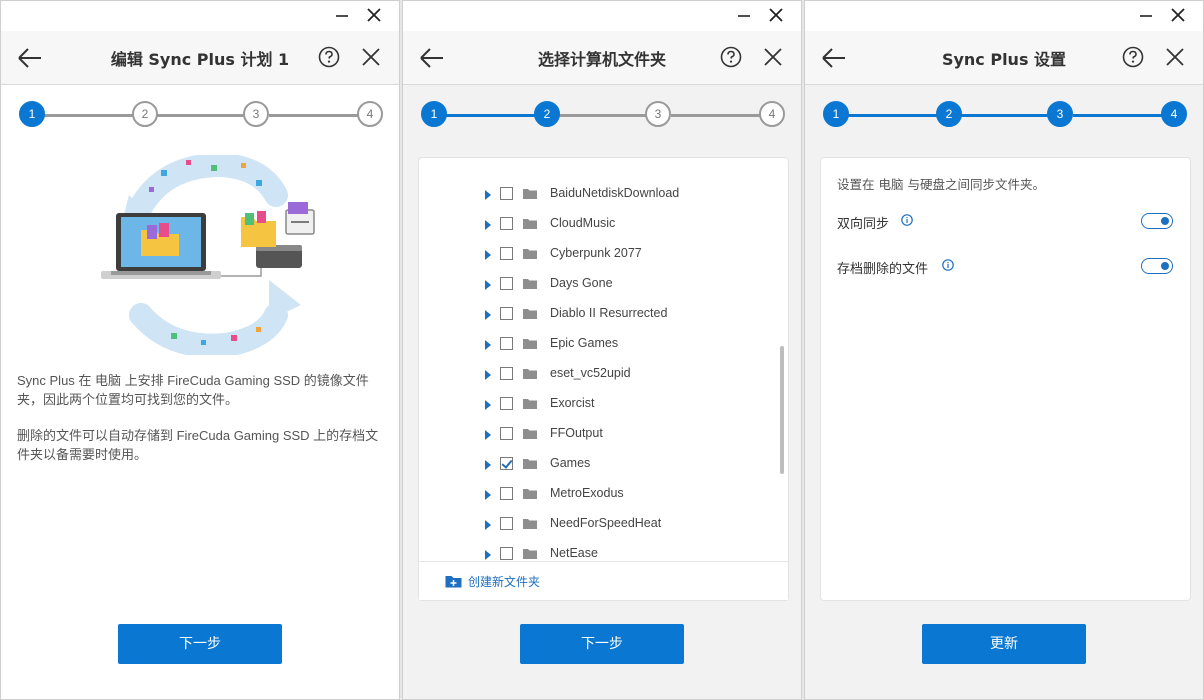 The height and width of the screenshot is (700, 1204). Describe the element at coordinates (1157, 221) in the screenshot. I see `two-way-sync-toggle` at that location.